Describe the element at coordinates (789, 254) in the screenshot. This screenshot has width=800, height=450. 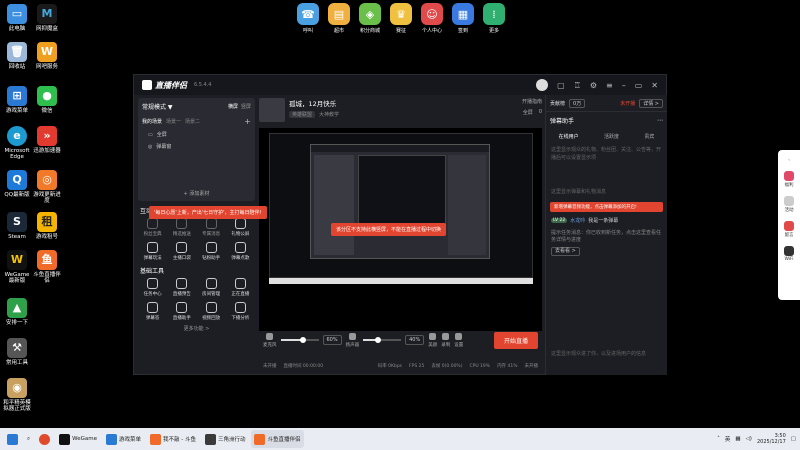
I see `side-wifi: WiFi` at that location.